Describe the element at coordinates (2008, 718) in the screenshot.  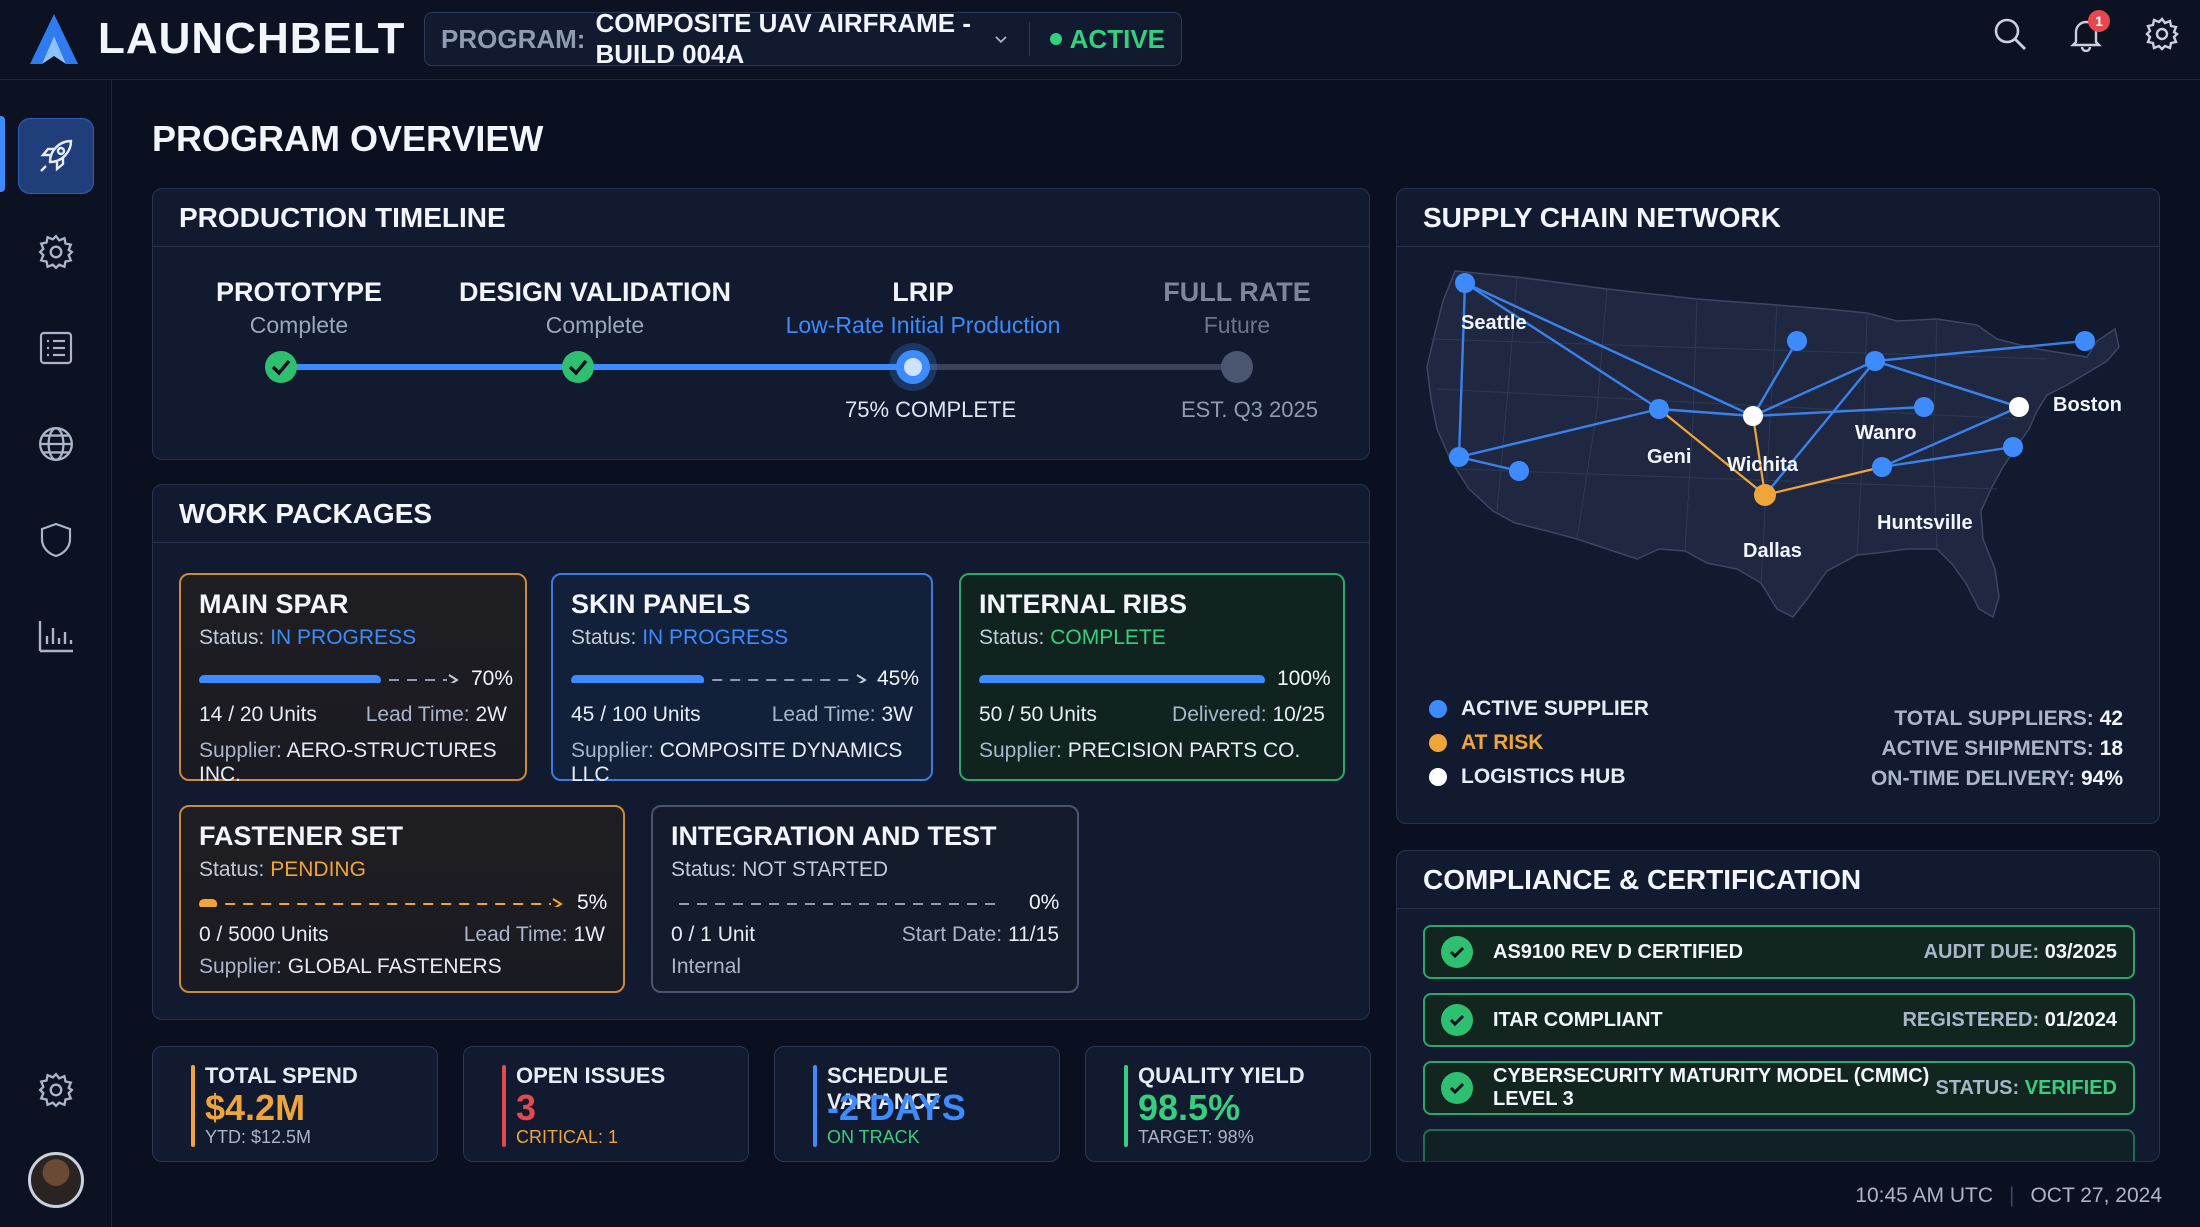
I see `supply-stat-total: TOTAL SUPPLIERS: 42` at that location.